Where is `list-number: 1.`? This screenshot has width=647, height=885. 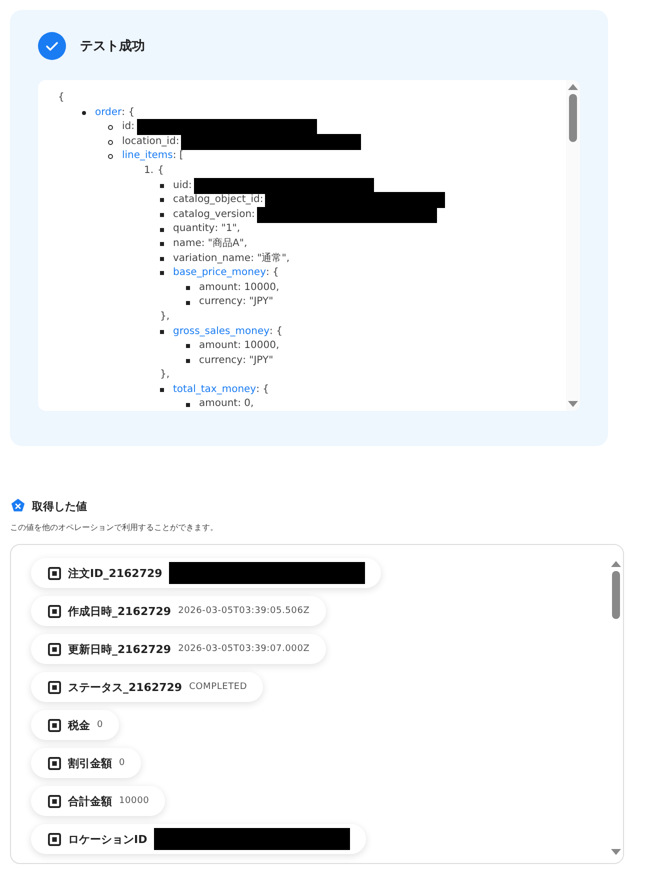 list-number: 1. is located at coordinates (149, 171).